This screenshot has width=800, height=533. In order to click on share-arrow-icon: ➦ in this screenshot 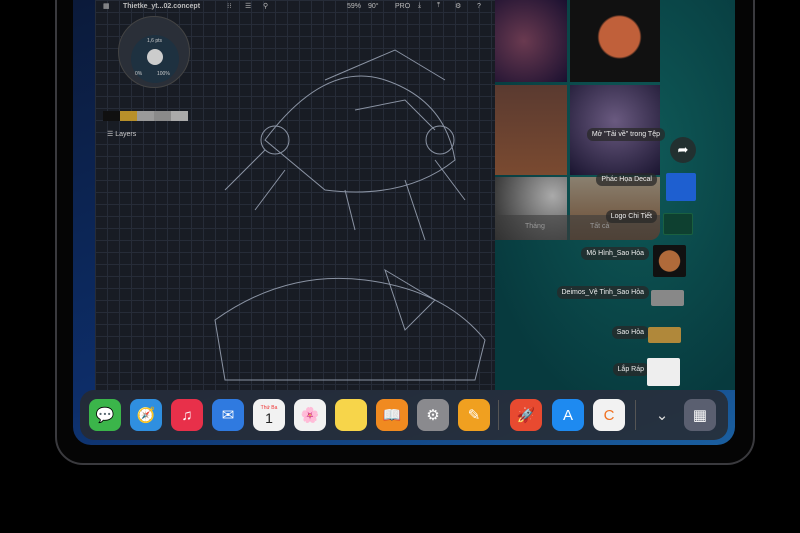, I will do `click(683, 150)`.